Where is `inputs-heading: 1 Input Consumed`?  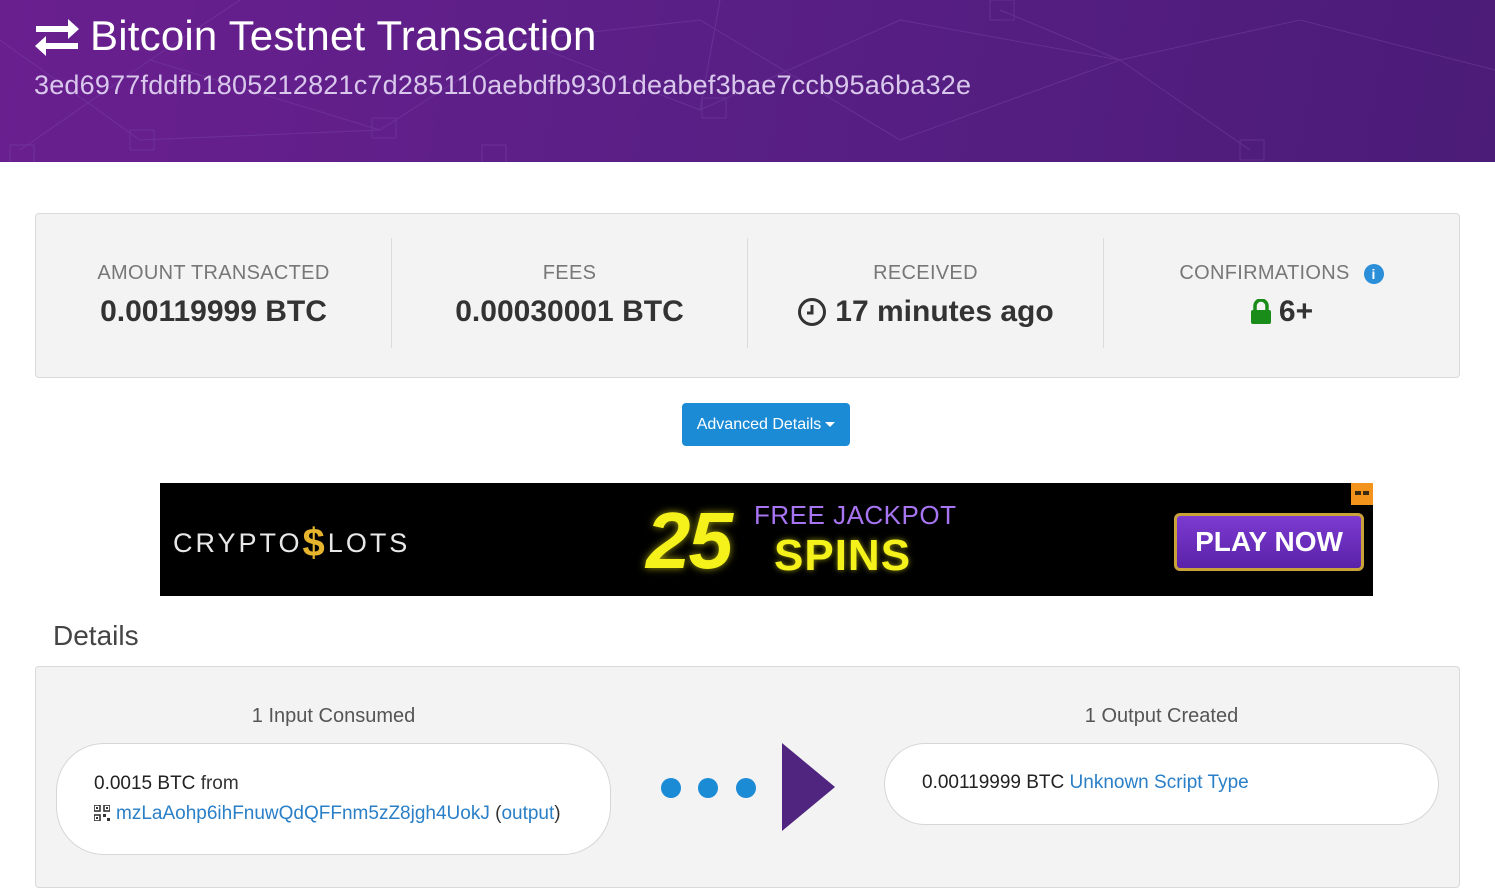
inputs-heading: 1 Input Consumed is located at coordinates (333, 716).